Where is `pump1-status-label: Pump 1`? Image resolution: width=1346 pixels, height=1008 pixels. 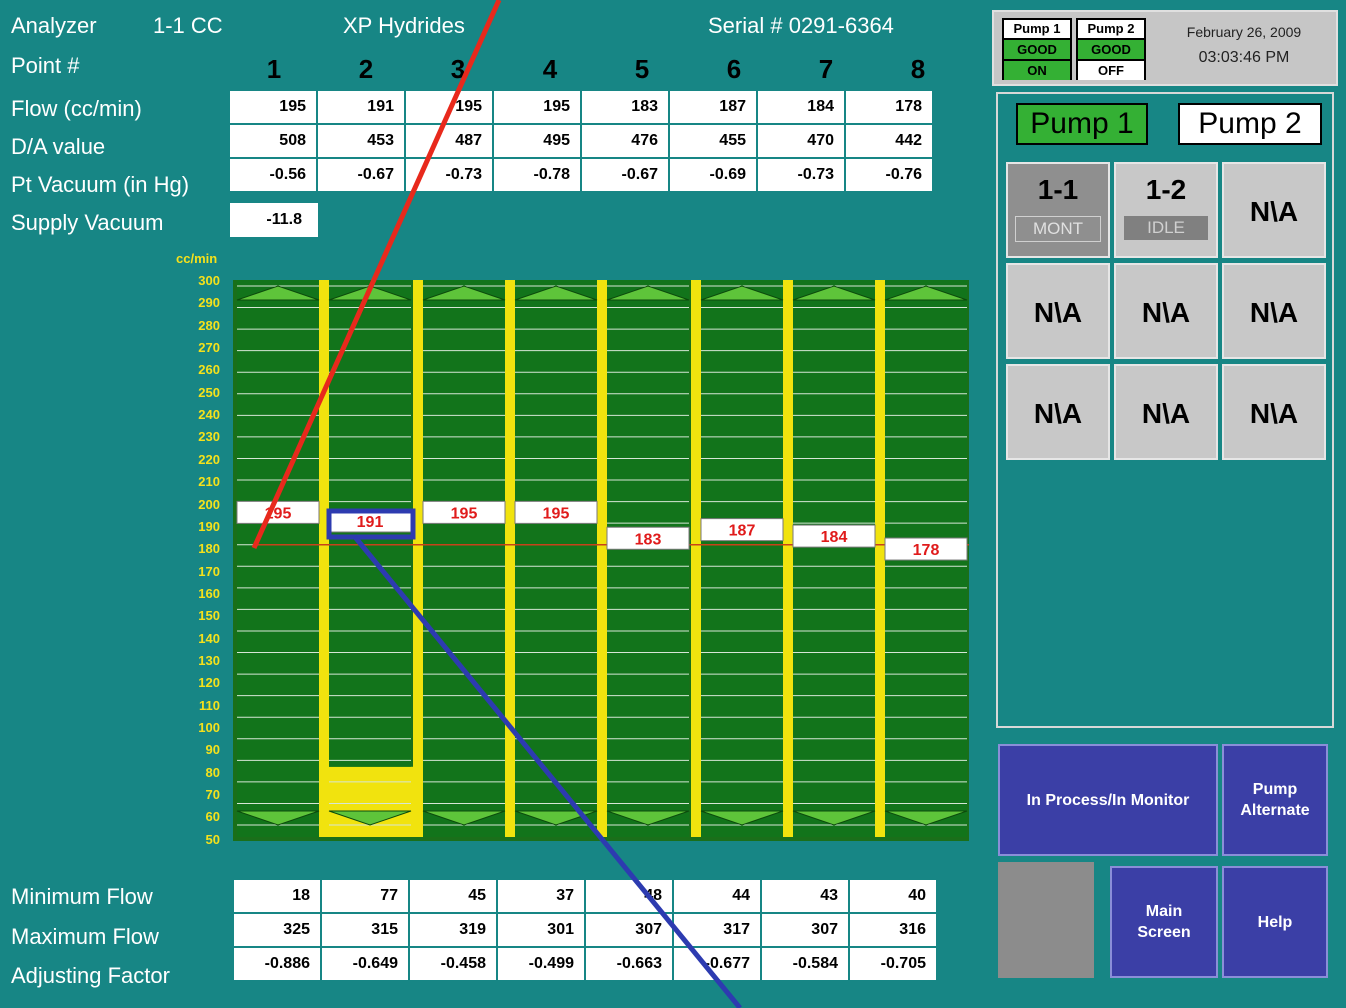 pump1-status-label: Pump 1 is located at coordinates (1037, 30).